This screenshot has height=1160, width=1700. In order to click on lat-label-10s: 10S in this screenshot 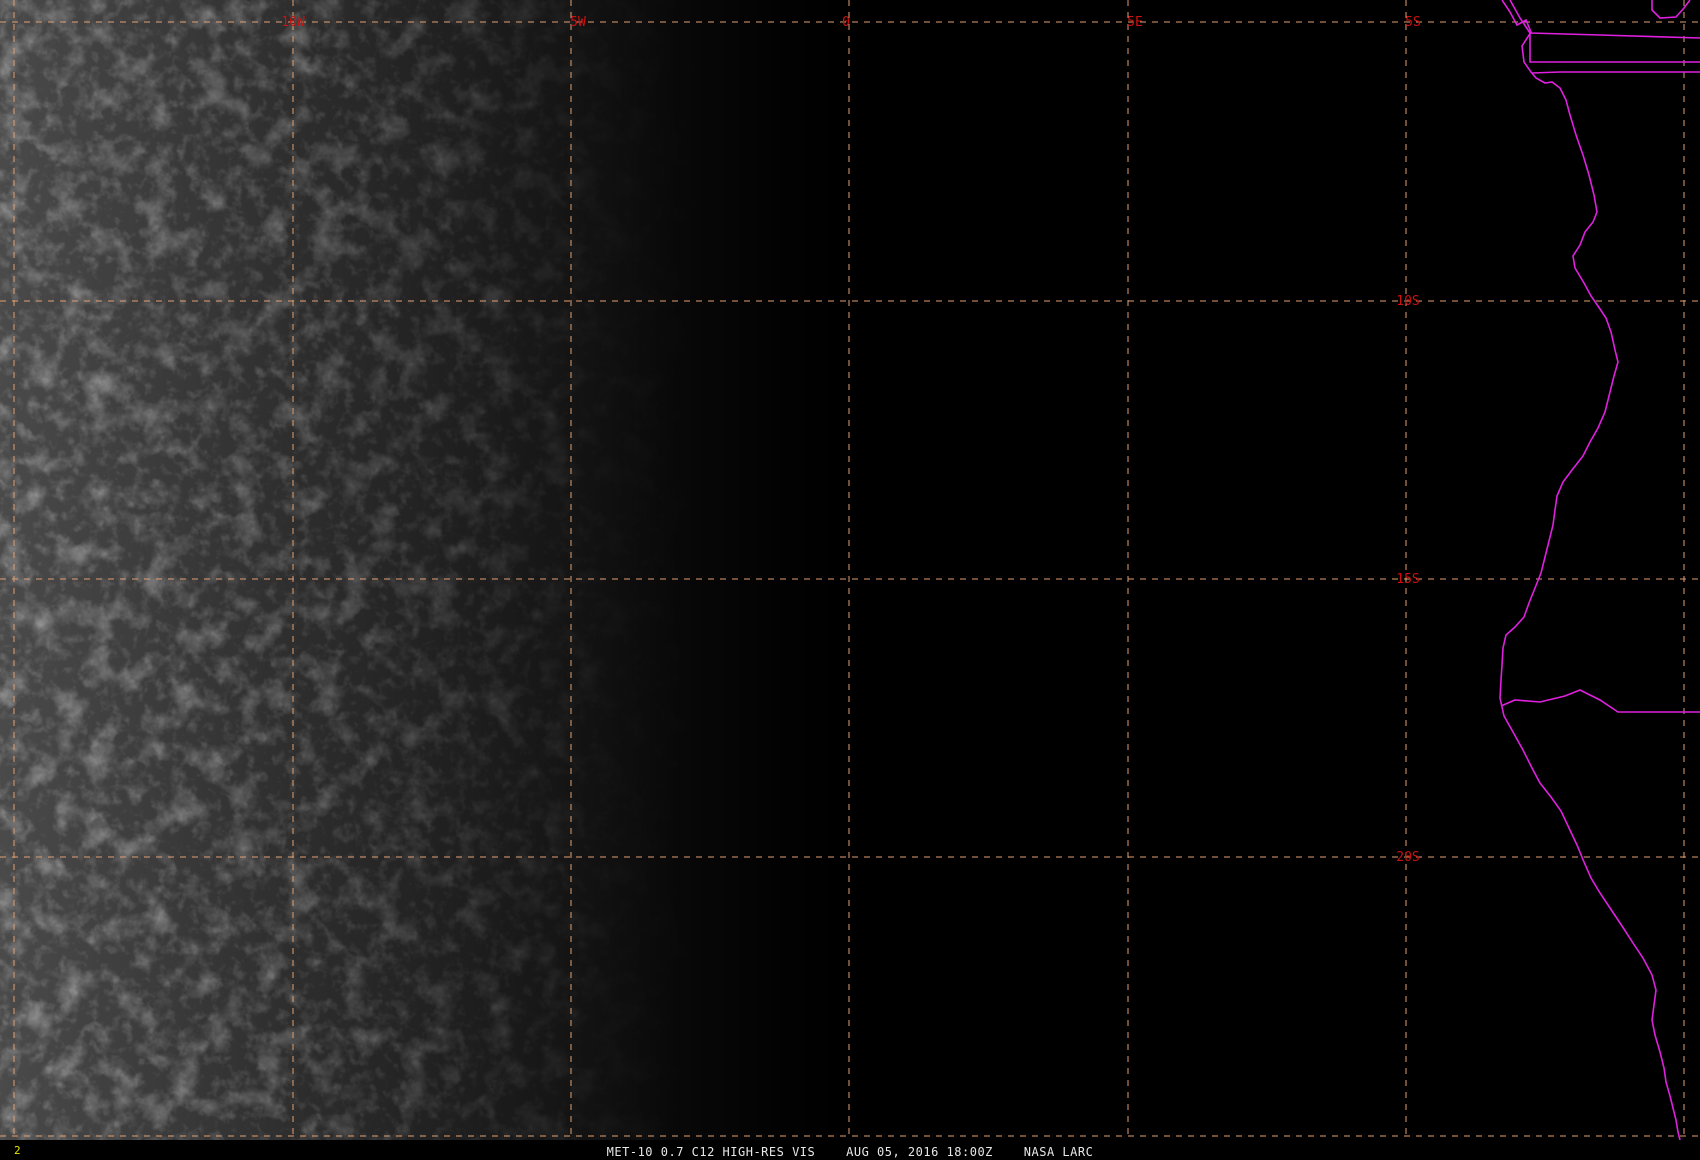, I will do `click(1407, 301)`.